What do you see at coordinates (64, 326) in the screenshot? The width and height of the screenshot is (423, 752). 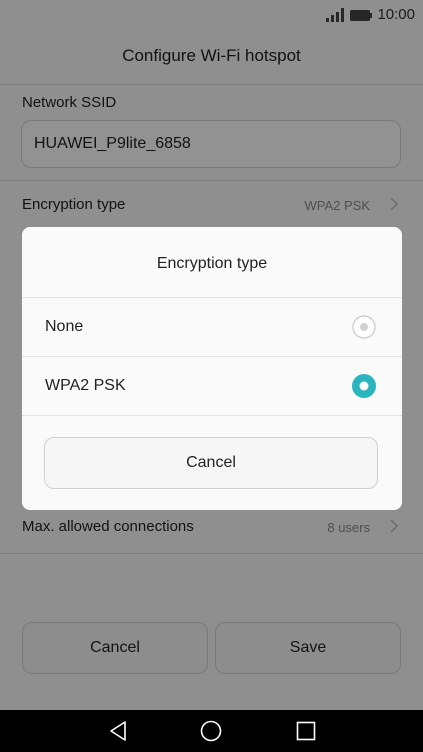 I see `option-label: None` at bounding box center [64, 326].